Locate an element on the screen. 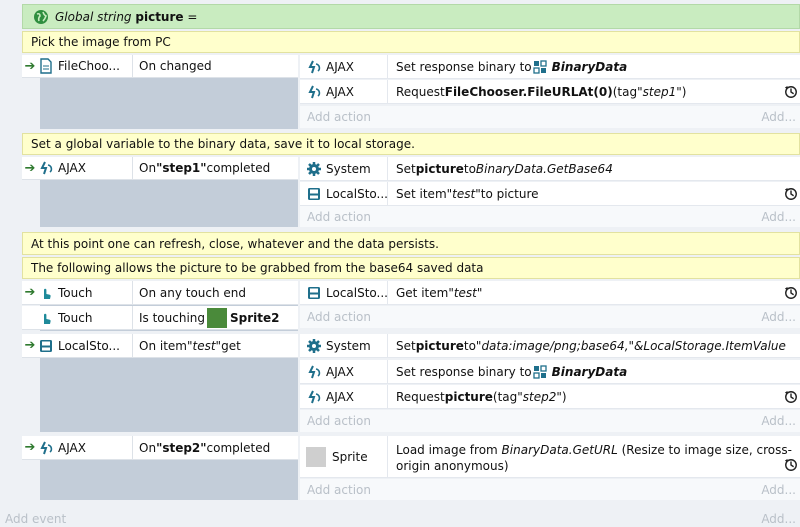 The height and width of the screenshot is (527, 800). file-chooser-icon is located at coordinates (46, 66).